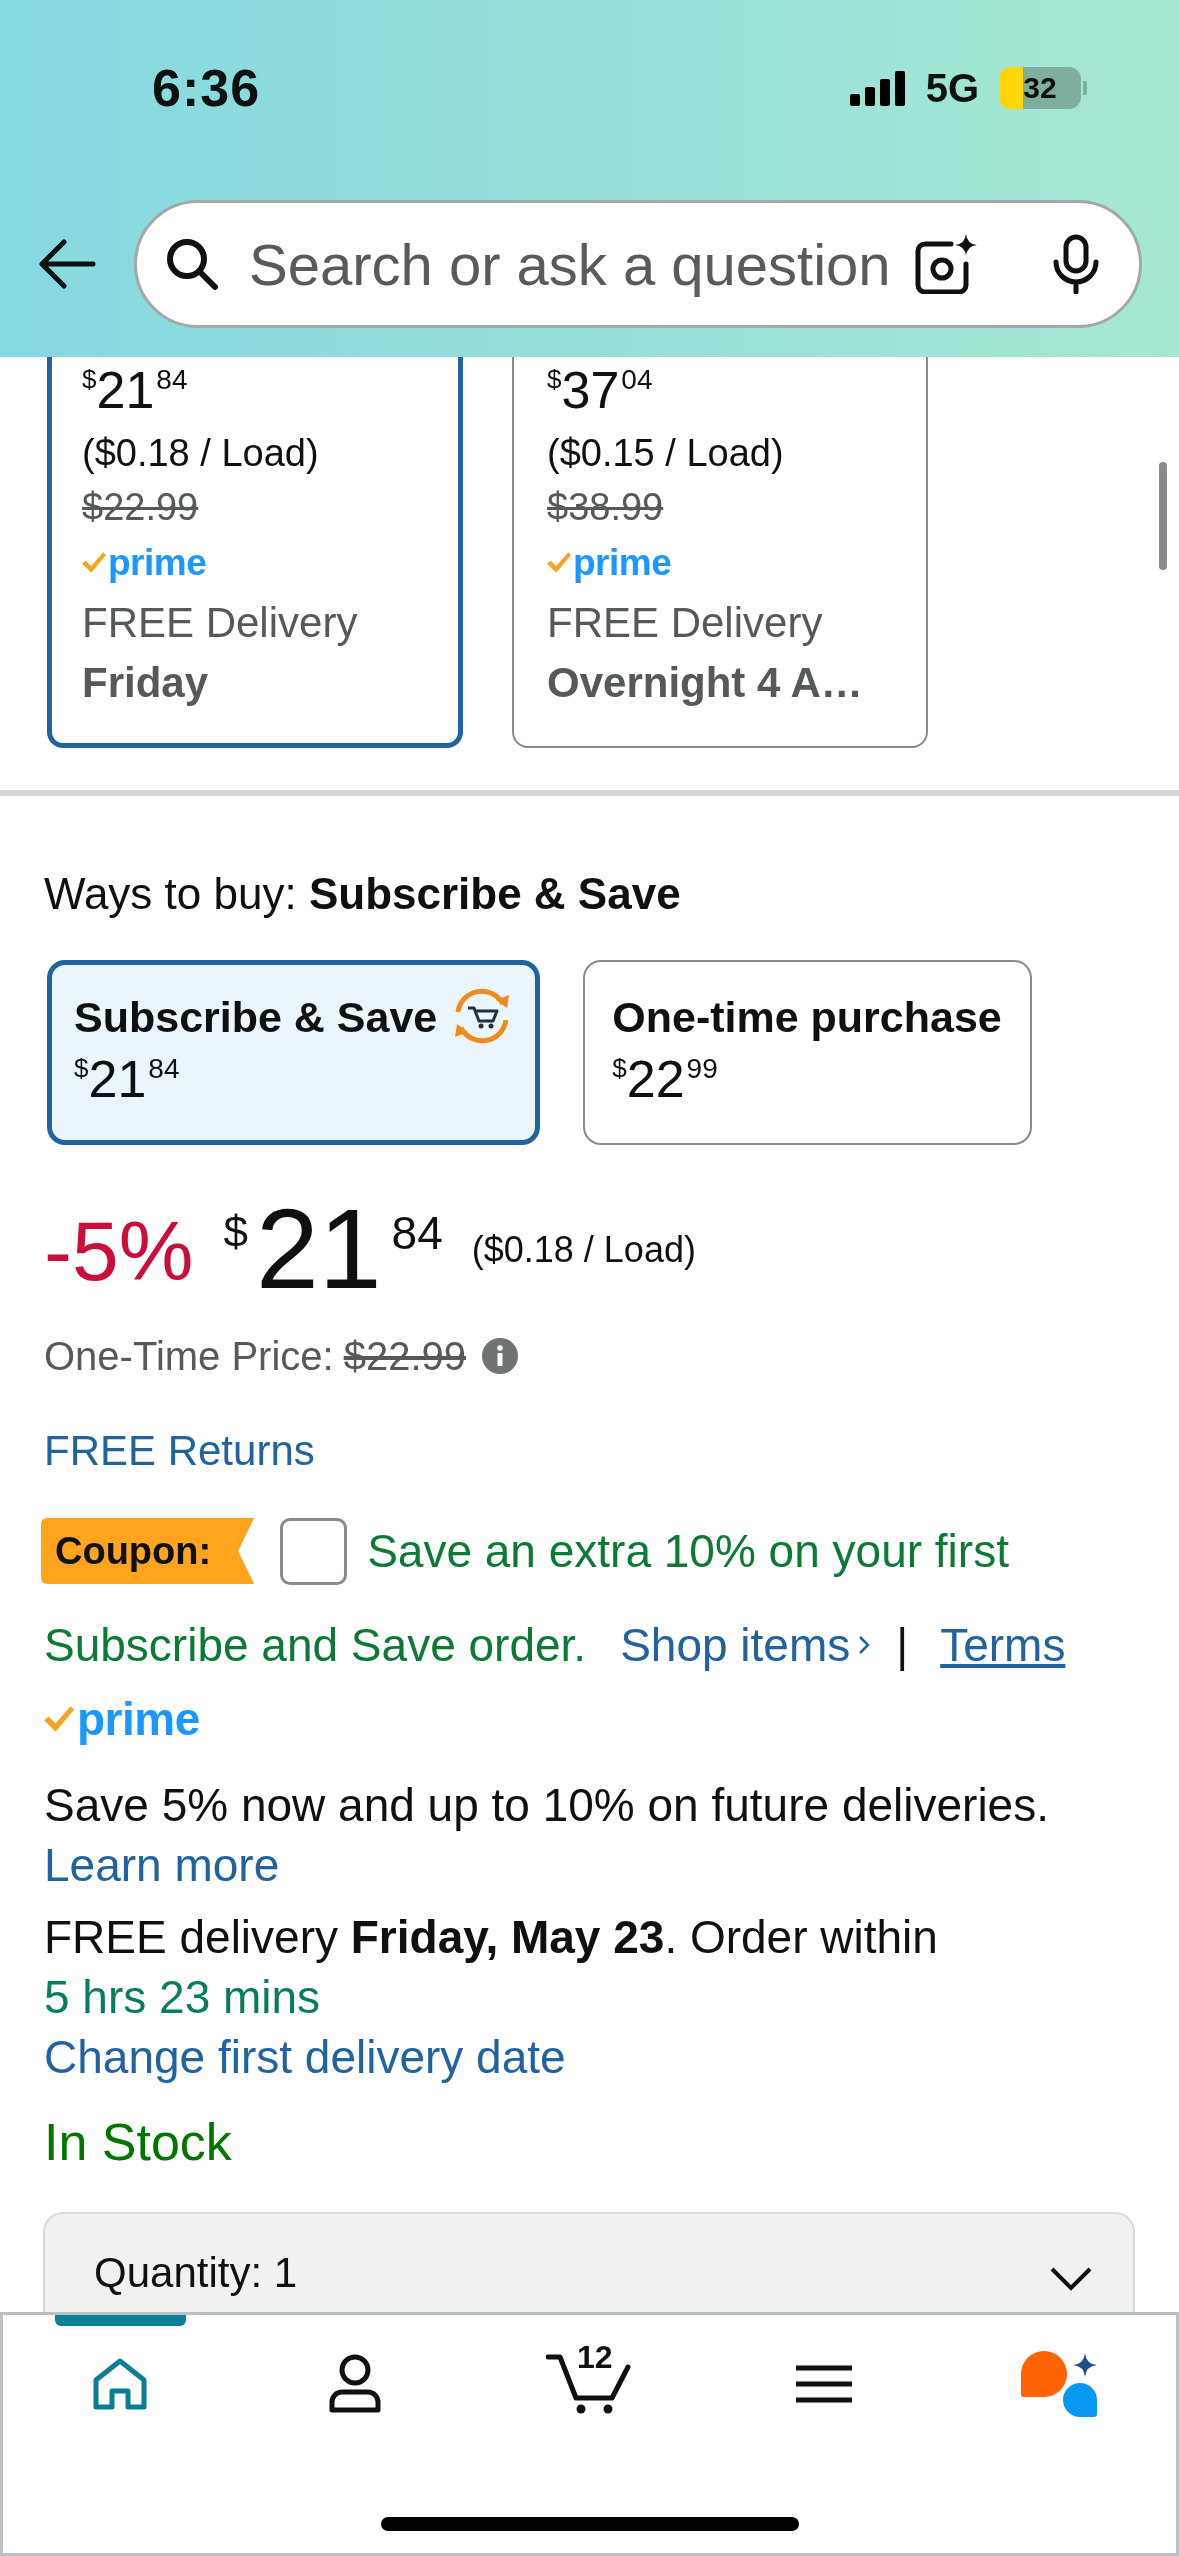 This screenshot has height=2556, width=1179. What do you see at coordinates (580, 264) in the screenshot?
I see `search-input: Search or ask a question` at bounding box center [580, 264].